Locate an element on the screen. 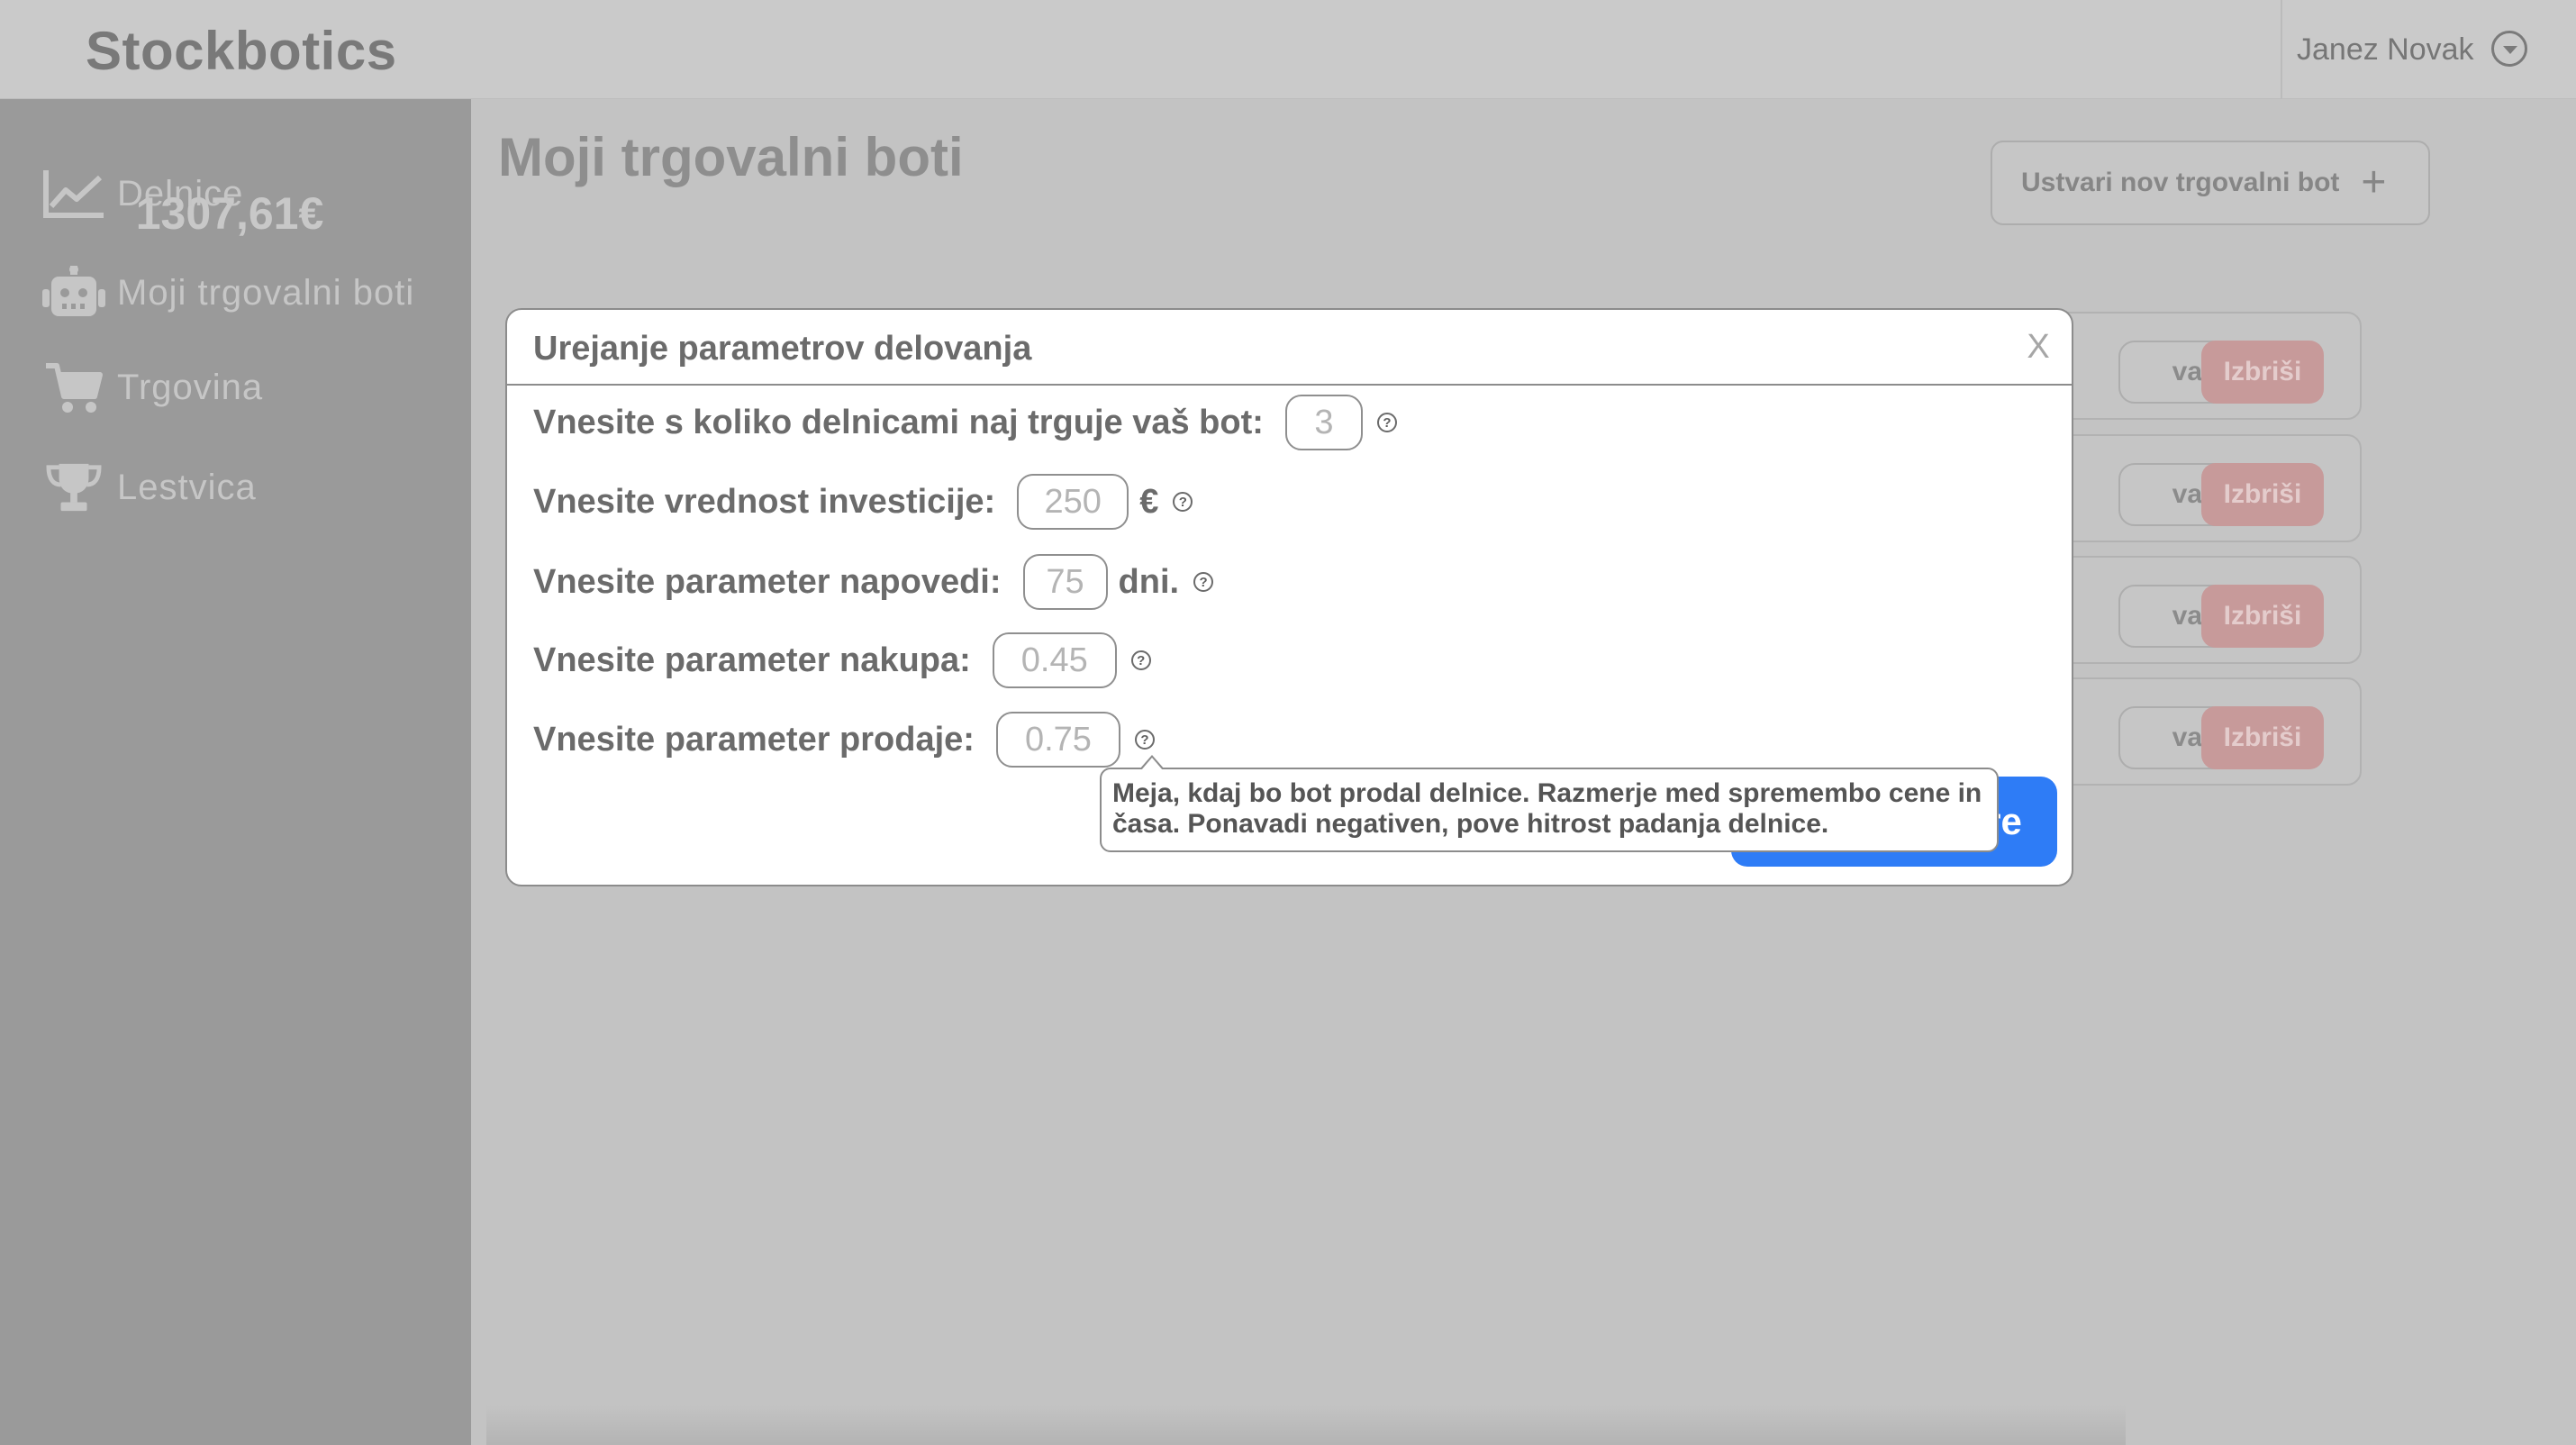 This screenshot has height=1445, width=2576. shares-count-input is located at coordinates (1323, 422).